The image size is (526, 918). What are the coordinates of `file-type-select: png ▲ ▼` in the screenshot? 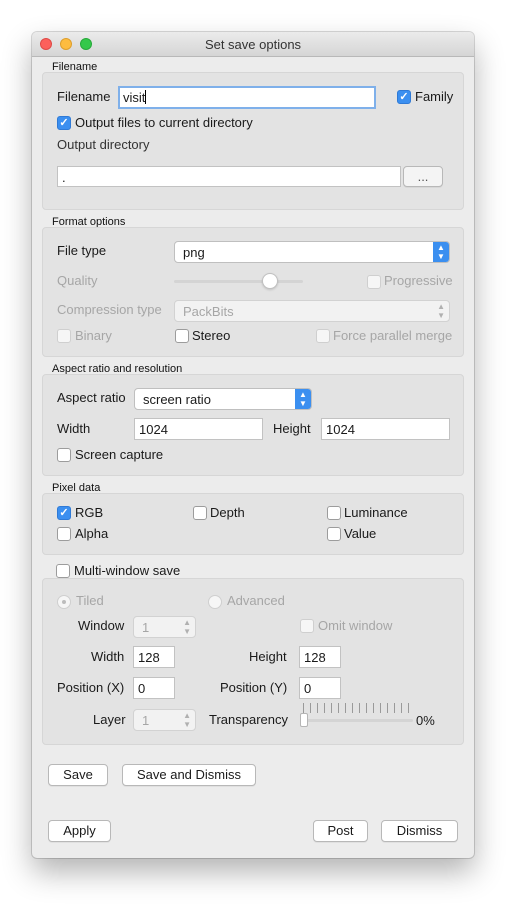 It's located at (312, 252).